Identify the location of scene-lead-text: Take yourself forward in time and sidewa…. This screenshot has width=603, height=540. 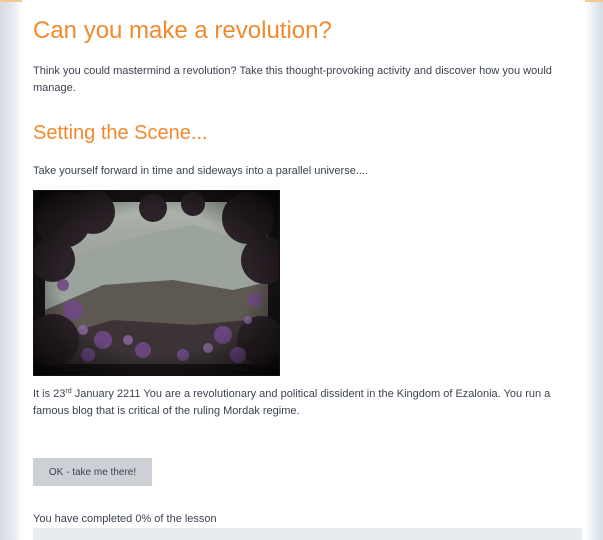
(201, 171).